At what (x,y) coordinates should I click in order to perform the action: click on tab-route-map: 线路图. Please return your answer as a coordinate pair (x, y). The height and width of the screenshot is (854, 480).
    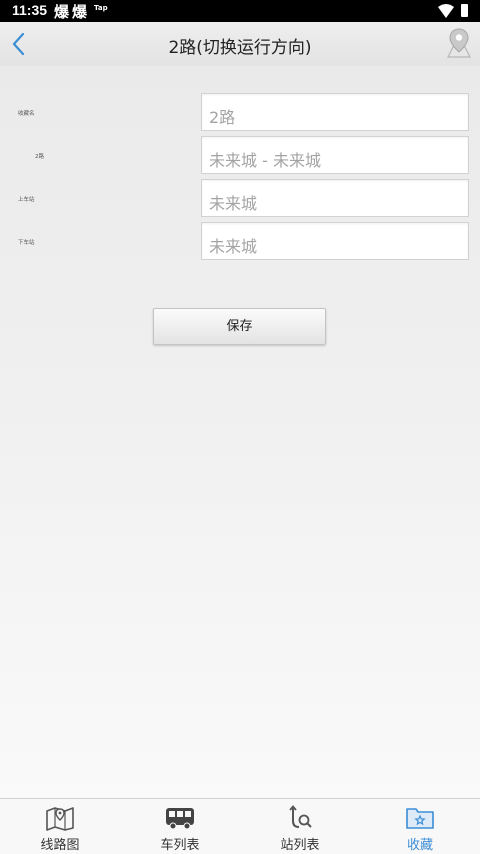
    Looking at the image, I should click on (60, 826).